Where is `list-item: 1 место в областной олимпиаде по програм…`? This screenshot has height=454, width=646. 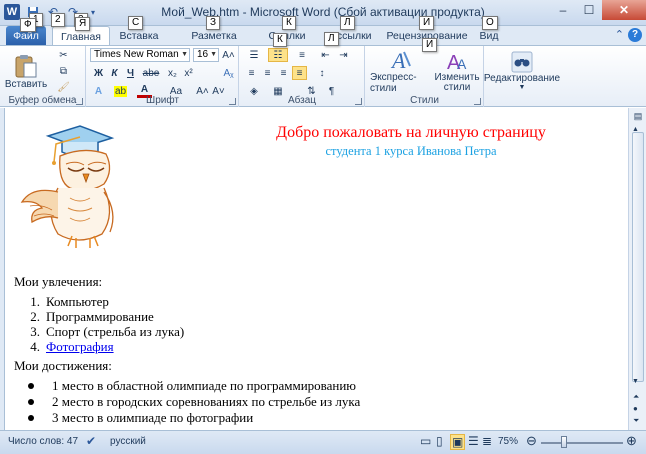
list-item: 1 место в областной олимпиаде по програм… is located at coordinates (194, 386).